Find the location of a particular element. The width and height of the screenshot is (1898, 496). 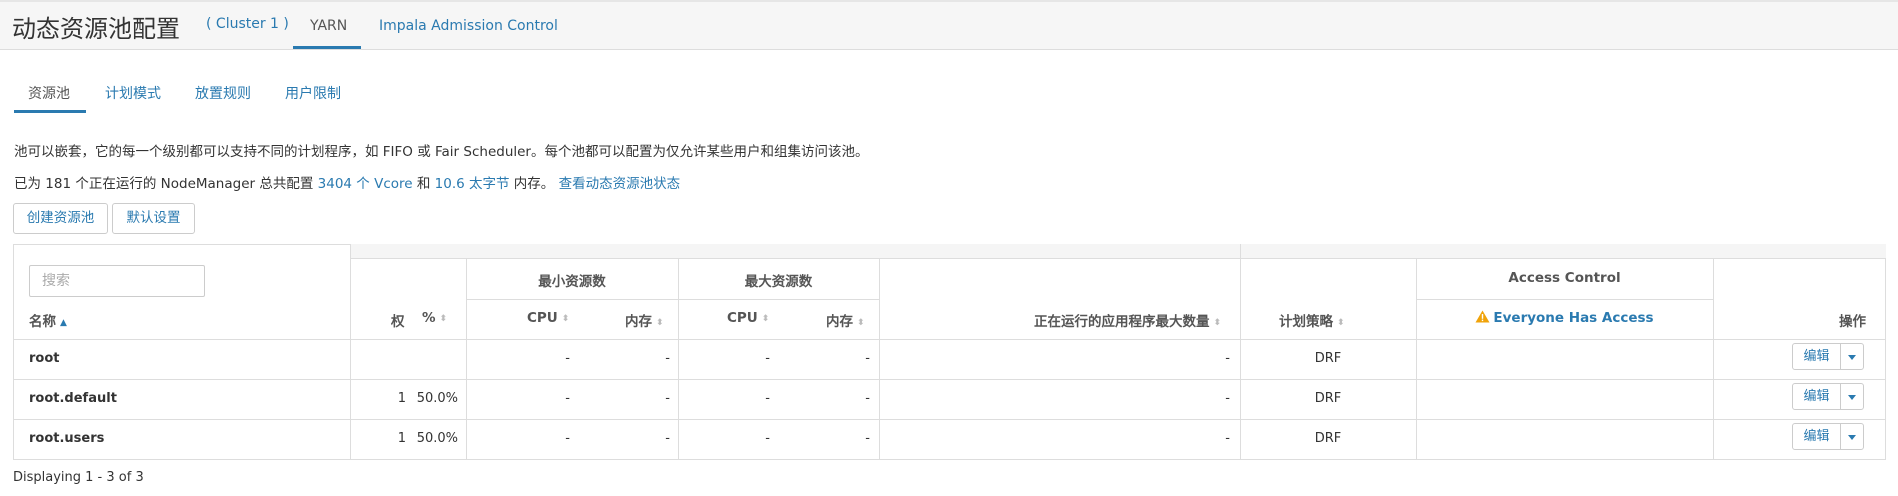

default-settings-button: 默认设置 is located at coordinates (153, 218).